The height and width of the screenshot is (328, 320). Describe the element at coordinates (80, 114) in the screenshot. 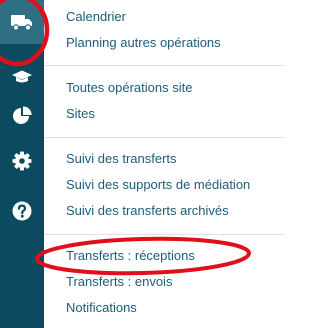

I see `menu-item-sites: Sites` at that location.